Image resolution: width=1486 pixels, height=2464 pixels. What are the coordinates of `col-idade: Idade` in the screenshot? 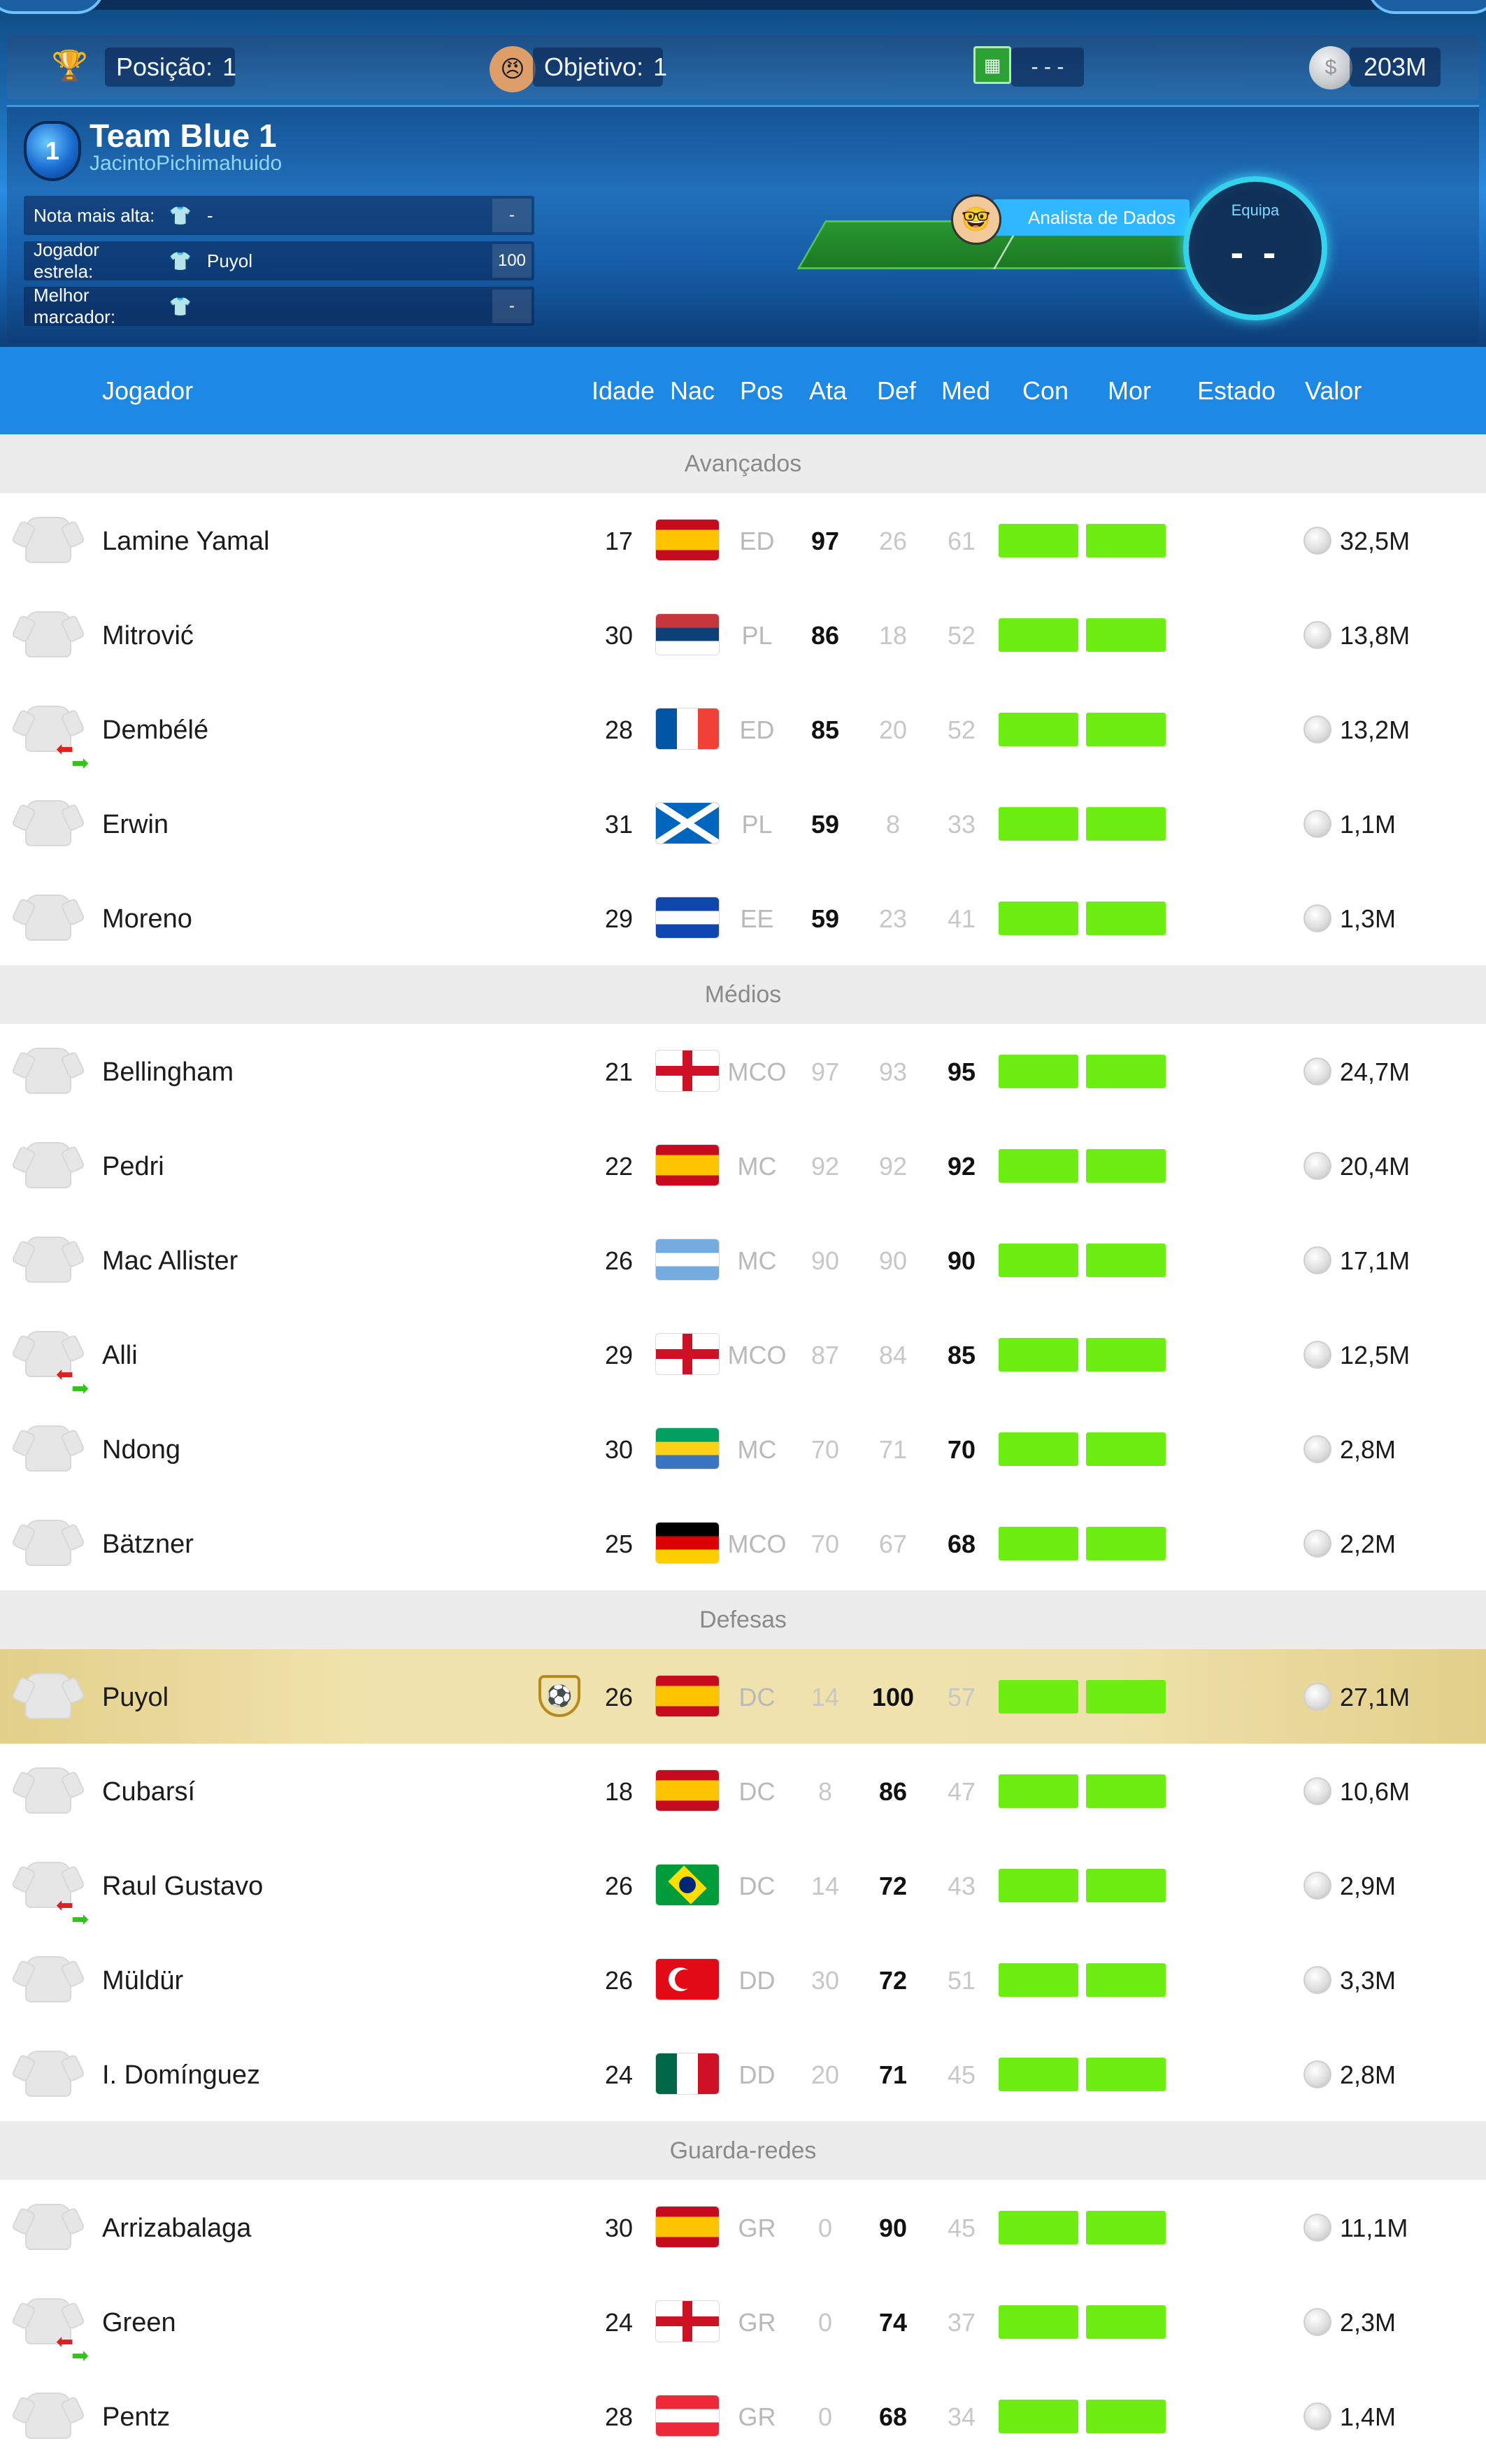 It's located at (623, 391).